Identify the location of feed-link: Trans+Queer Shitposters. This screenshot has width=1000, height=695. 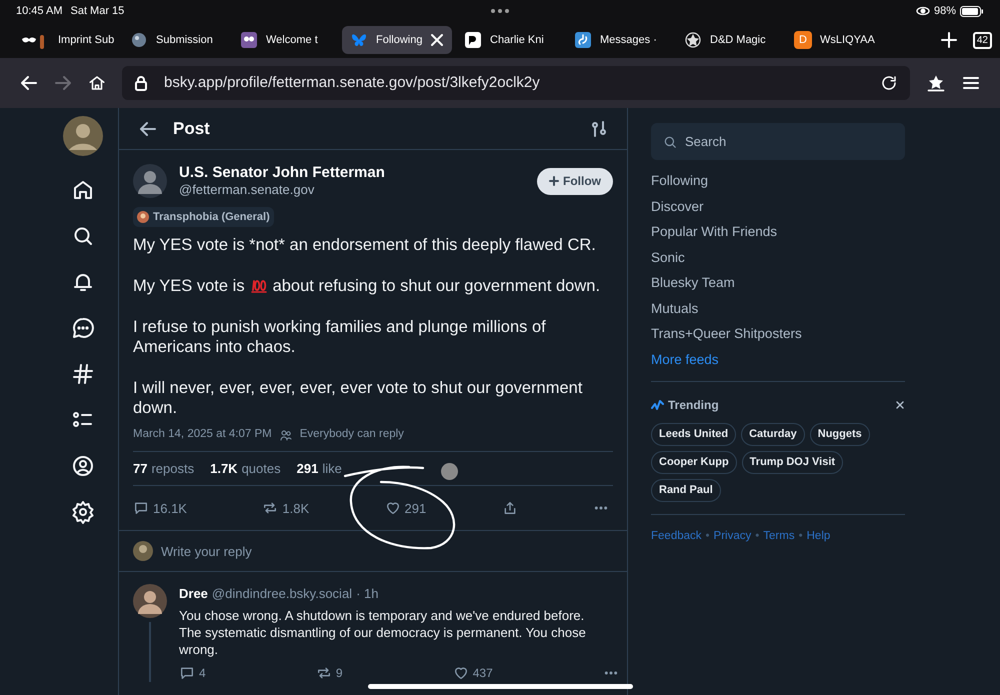
(778, 333).